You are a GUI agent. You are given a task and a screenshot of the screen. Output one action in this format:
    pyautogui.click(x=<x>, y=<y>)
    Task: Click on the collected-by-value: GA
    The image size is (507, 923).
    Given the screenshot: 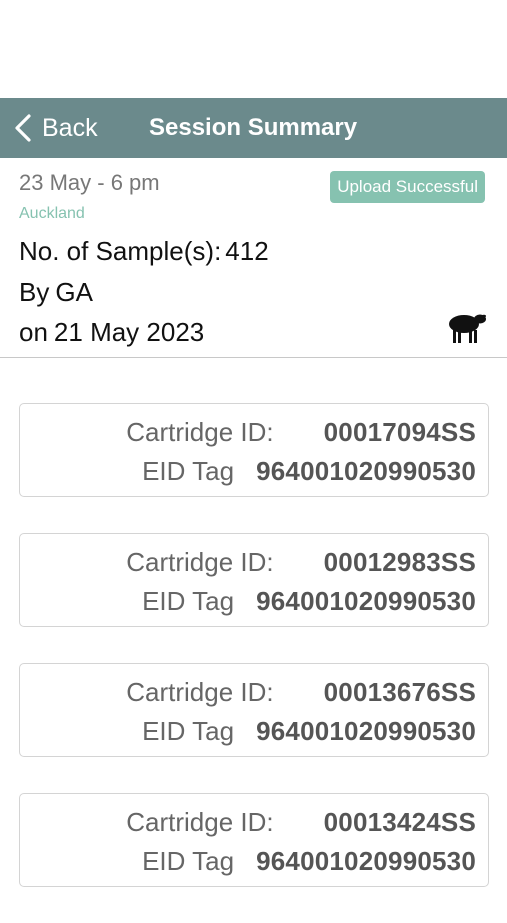 What is the action you would take?
    pyautogui.click(x=74, y=292)
    